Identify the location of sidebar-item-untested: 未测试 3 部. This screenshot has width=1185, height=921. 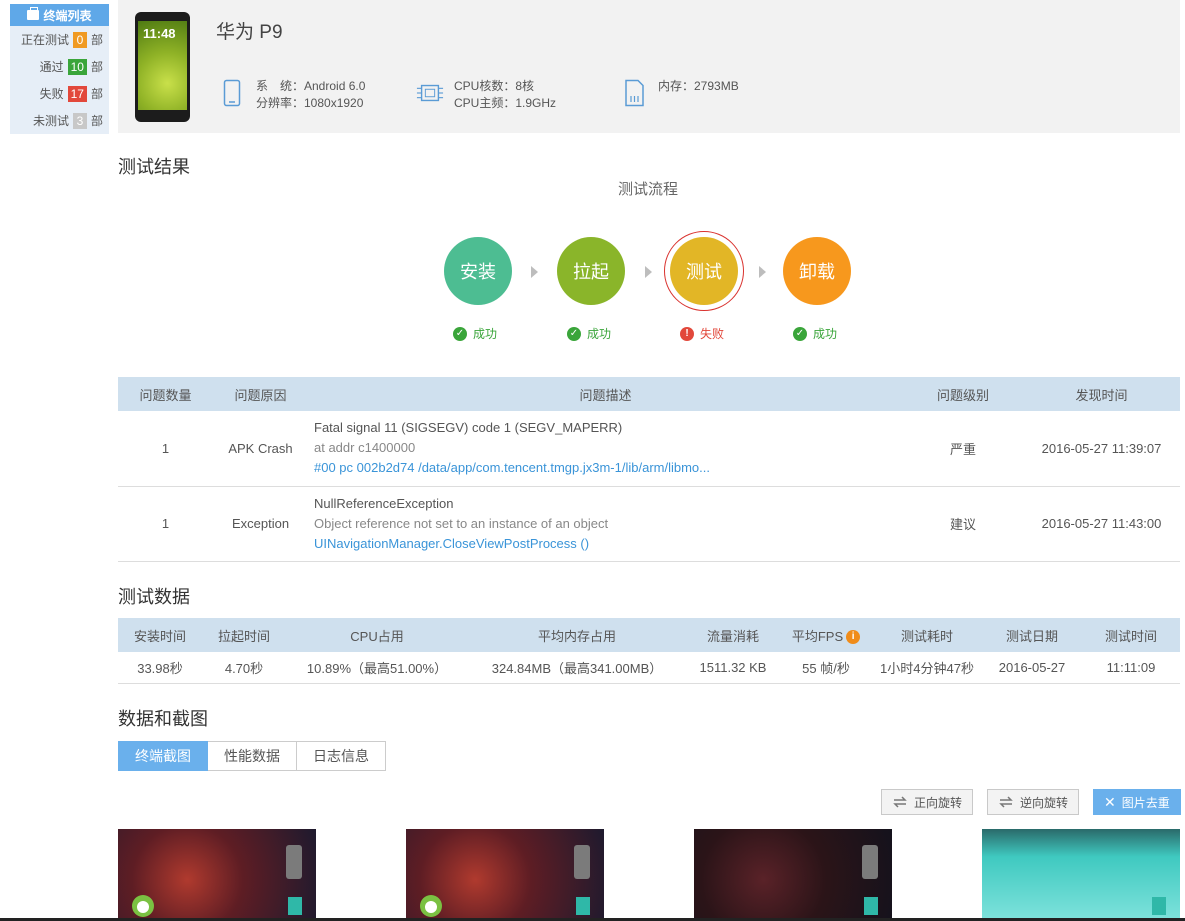
(59, 120).